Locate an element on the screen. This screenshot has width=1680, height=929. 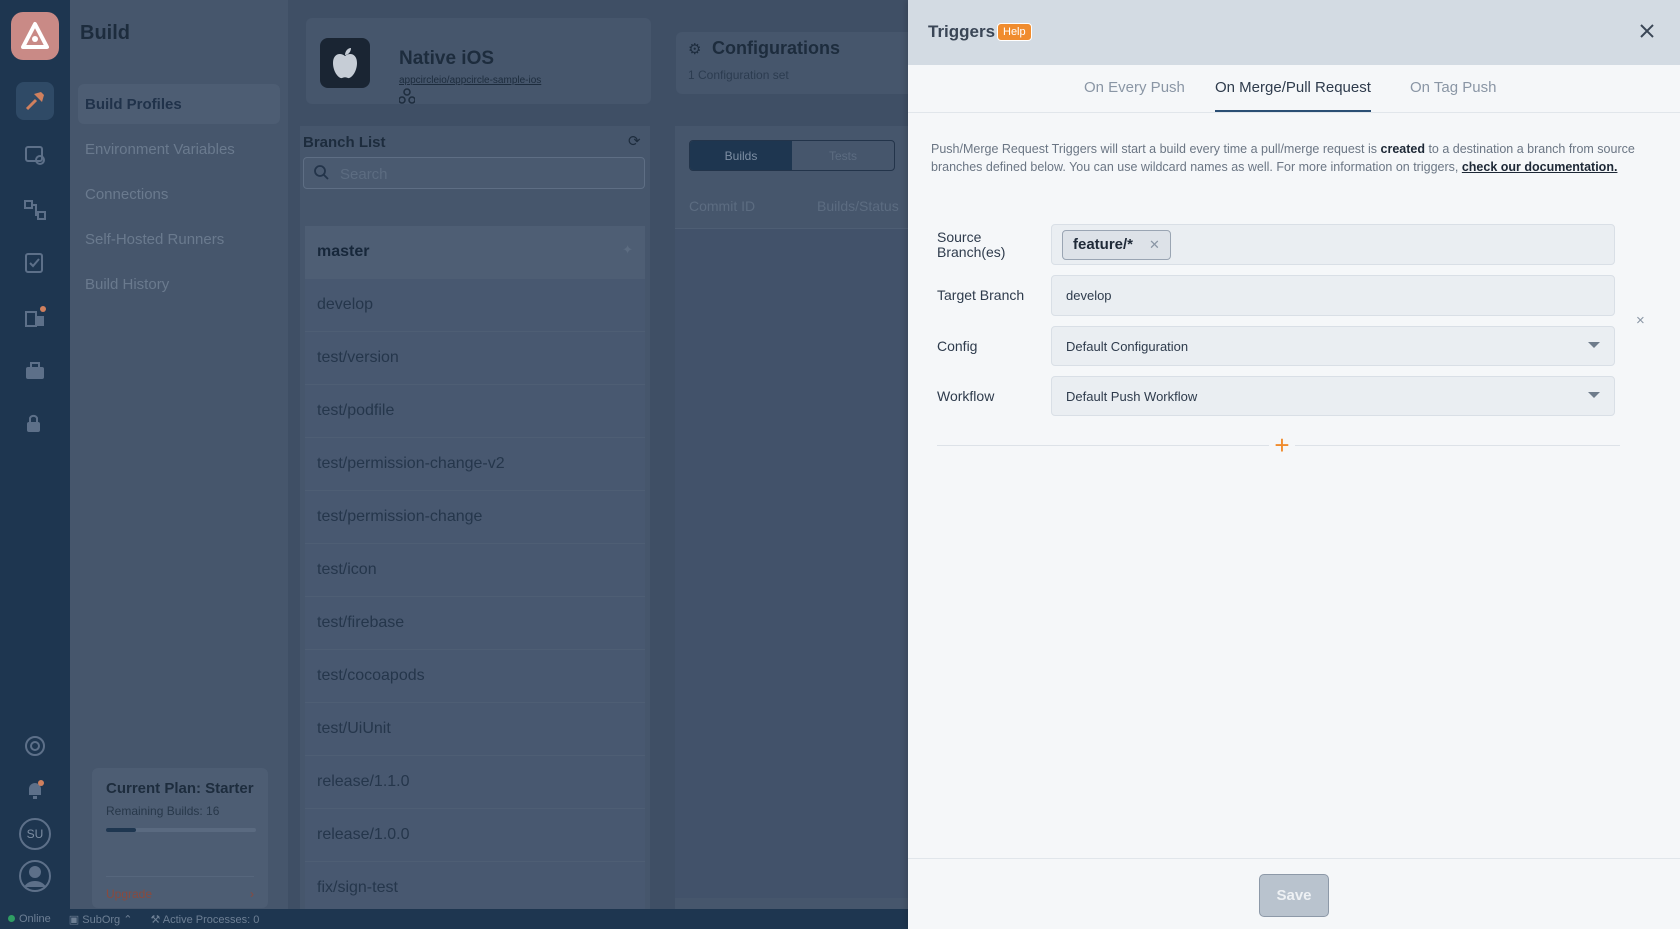
upgrade-label: Upgrade is located at coordinates (129, 894).